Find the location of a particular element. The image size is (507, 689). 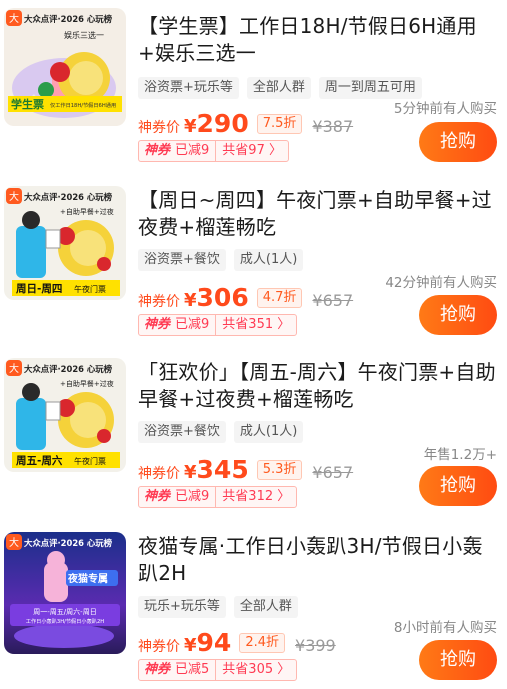

coupon-bar: 神券 已减5 共省305 〉 is located at coordinates (218, 670).